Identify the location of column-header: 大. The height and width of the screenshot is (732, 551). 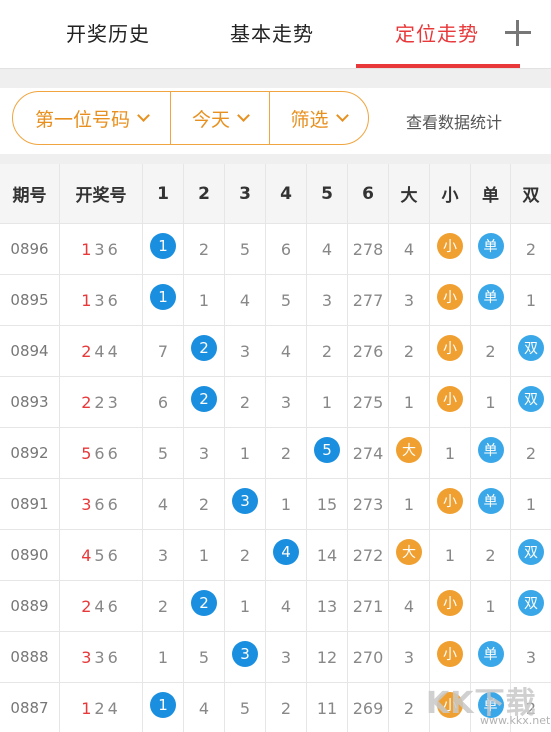
(409, 193).